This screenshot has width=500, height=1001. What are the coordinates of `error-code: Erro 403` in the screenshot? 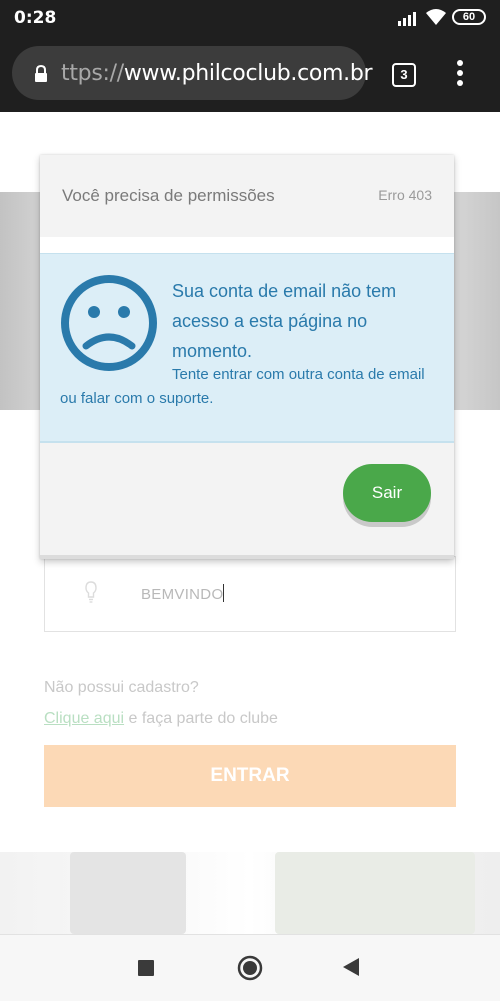 It's located at (405, 195).